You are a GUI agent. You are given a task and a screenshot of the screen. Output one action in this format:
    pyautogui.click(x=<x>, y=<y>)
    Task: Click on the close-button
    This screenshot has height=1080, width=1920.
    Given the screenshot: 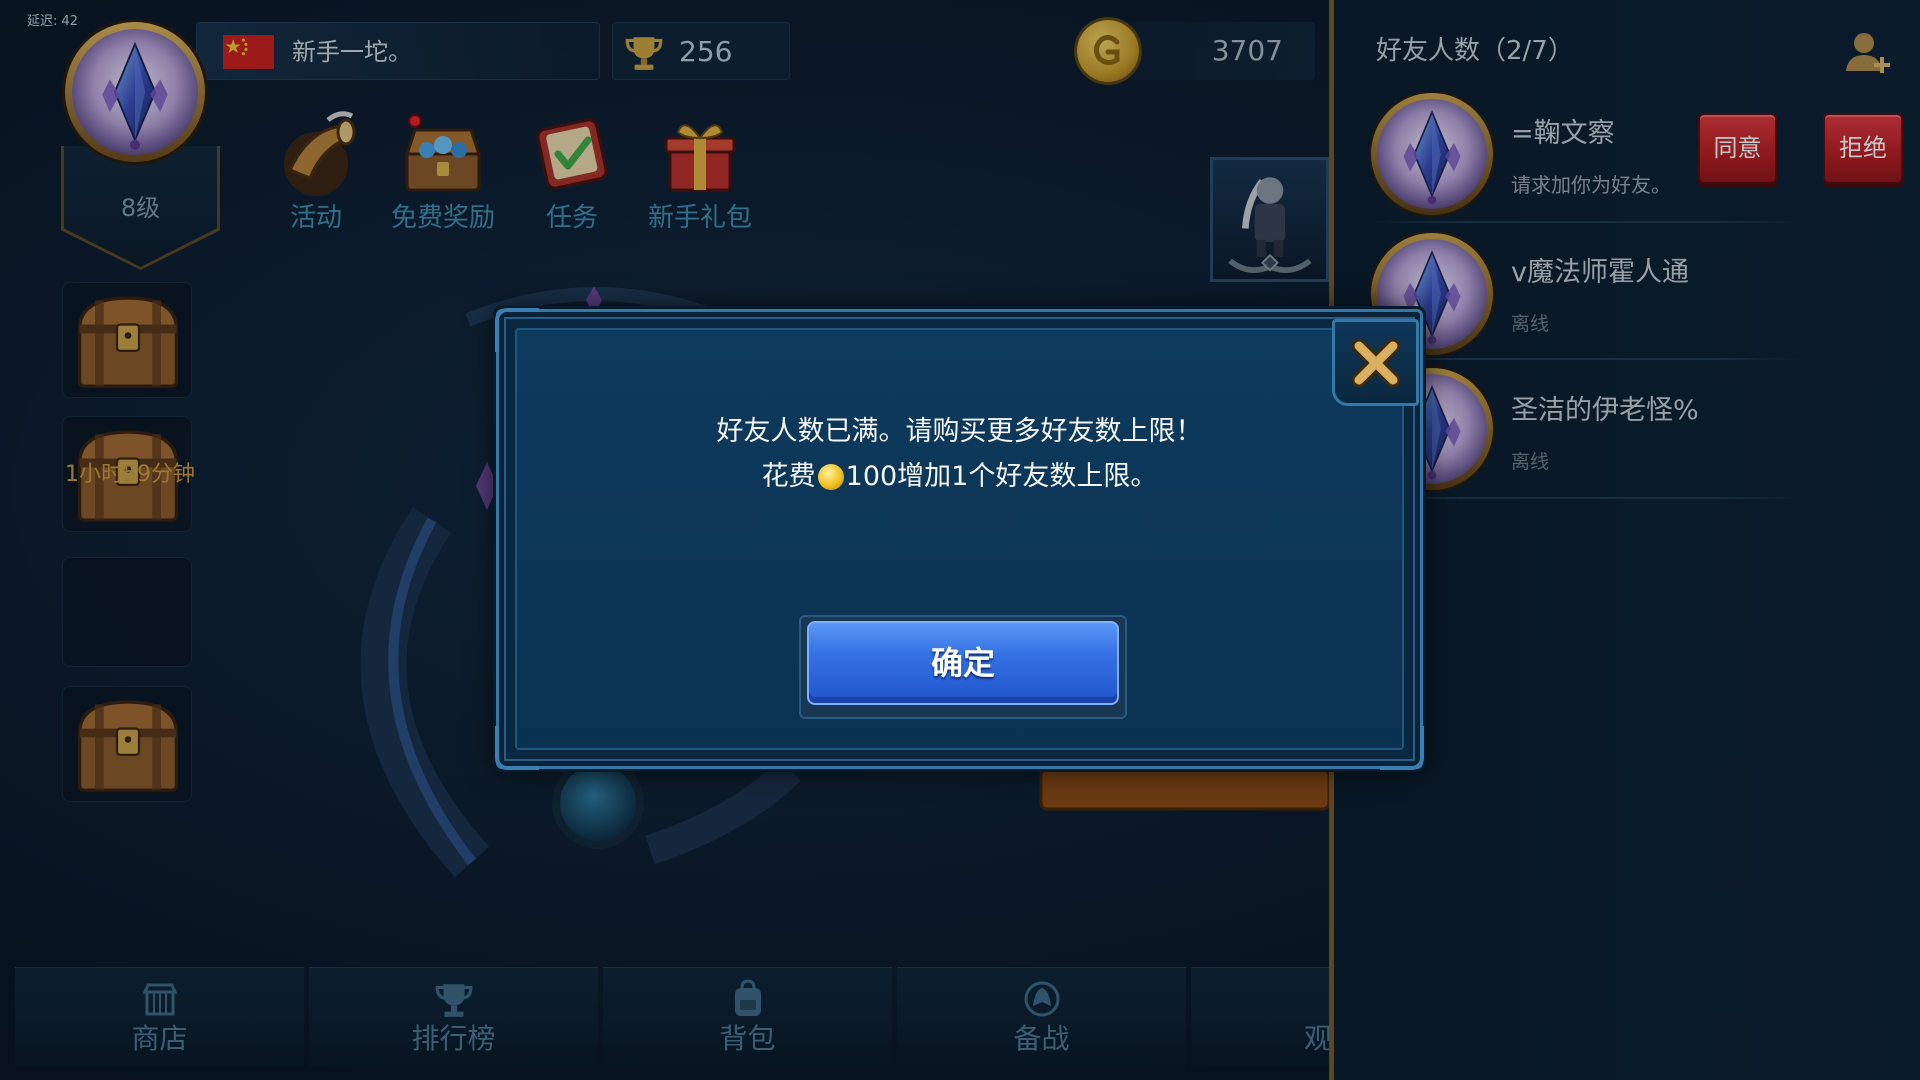 What is the action you would take?
    pyautogui.click(x=1375, y=362)
    